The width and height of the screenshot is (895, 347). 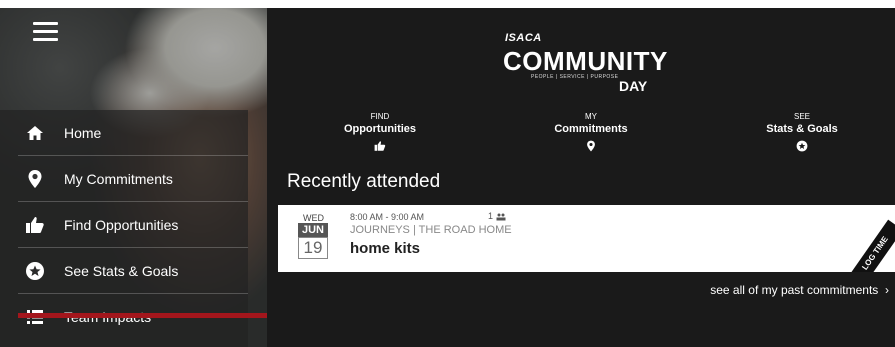 What do you see at coordinates (633, 86) in the screenshot?
I see `logo-day: DAY` at bounding box center [633, 86].